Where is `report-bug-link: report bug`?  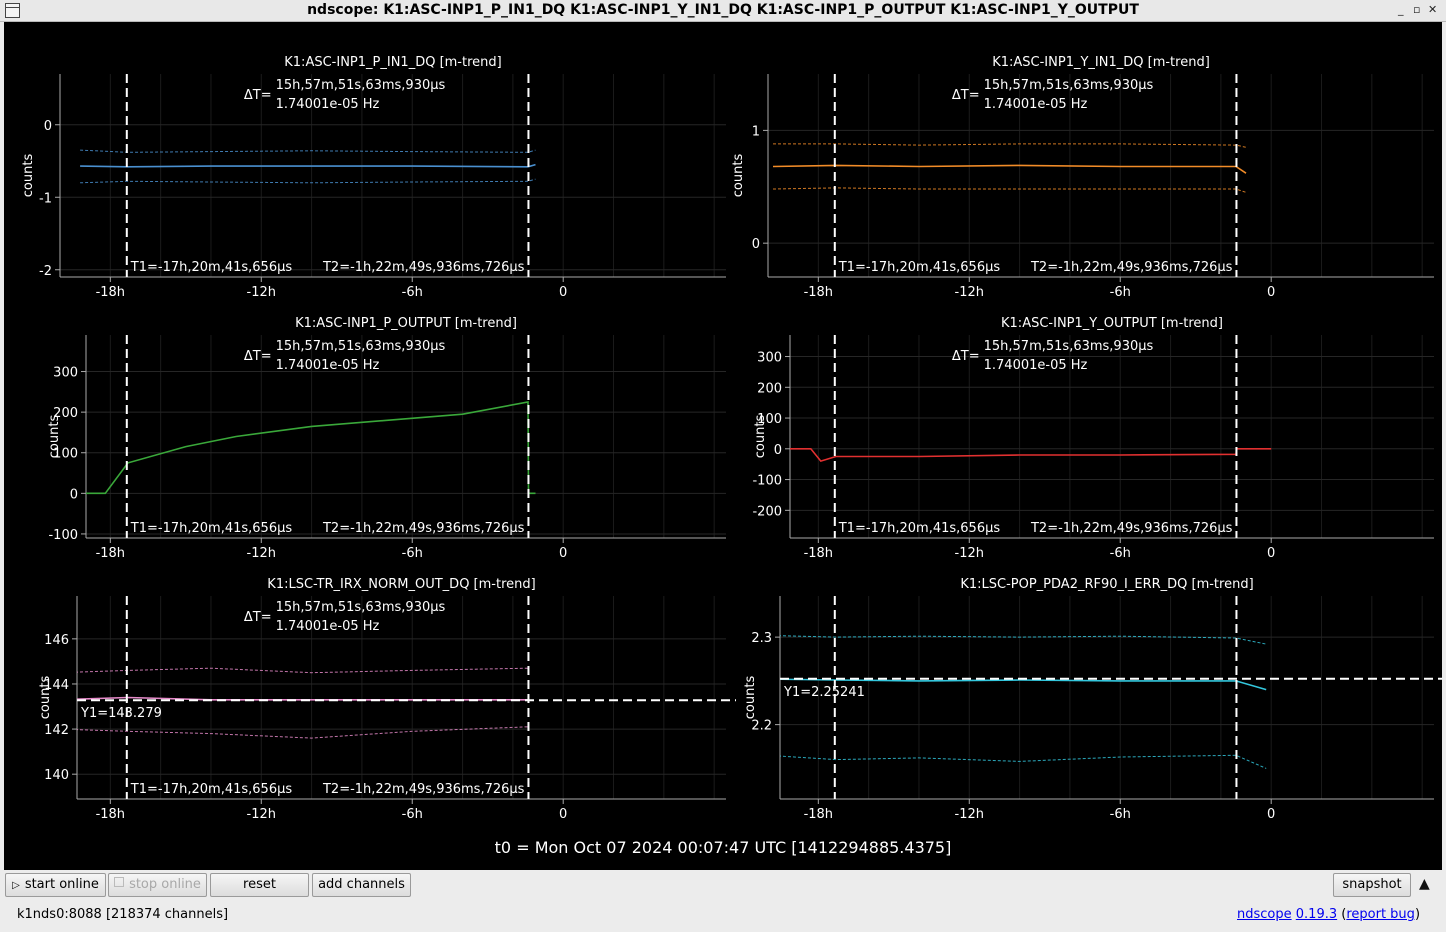
report-bug-link: report bug is located at coordinates (1380, 914).